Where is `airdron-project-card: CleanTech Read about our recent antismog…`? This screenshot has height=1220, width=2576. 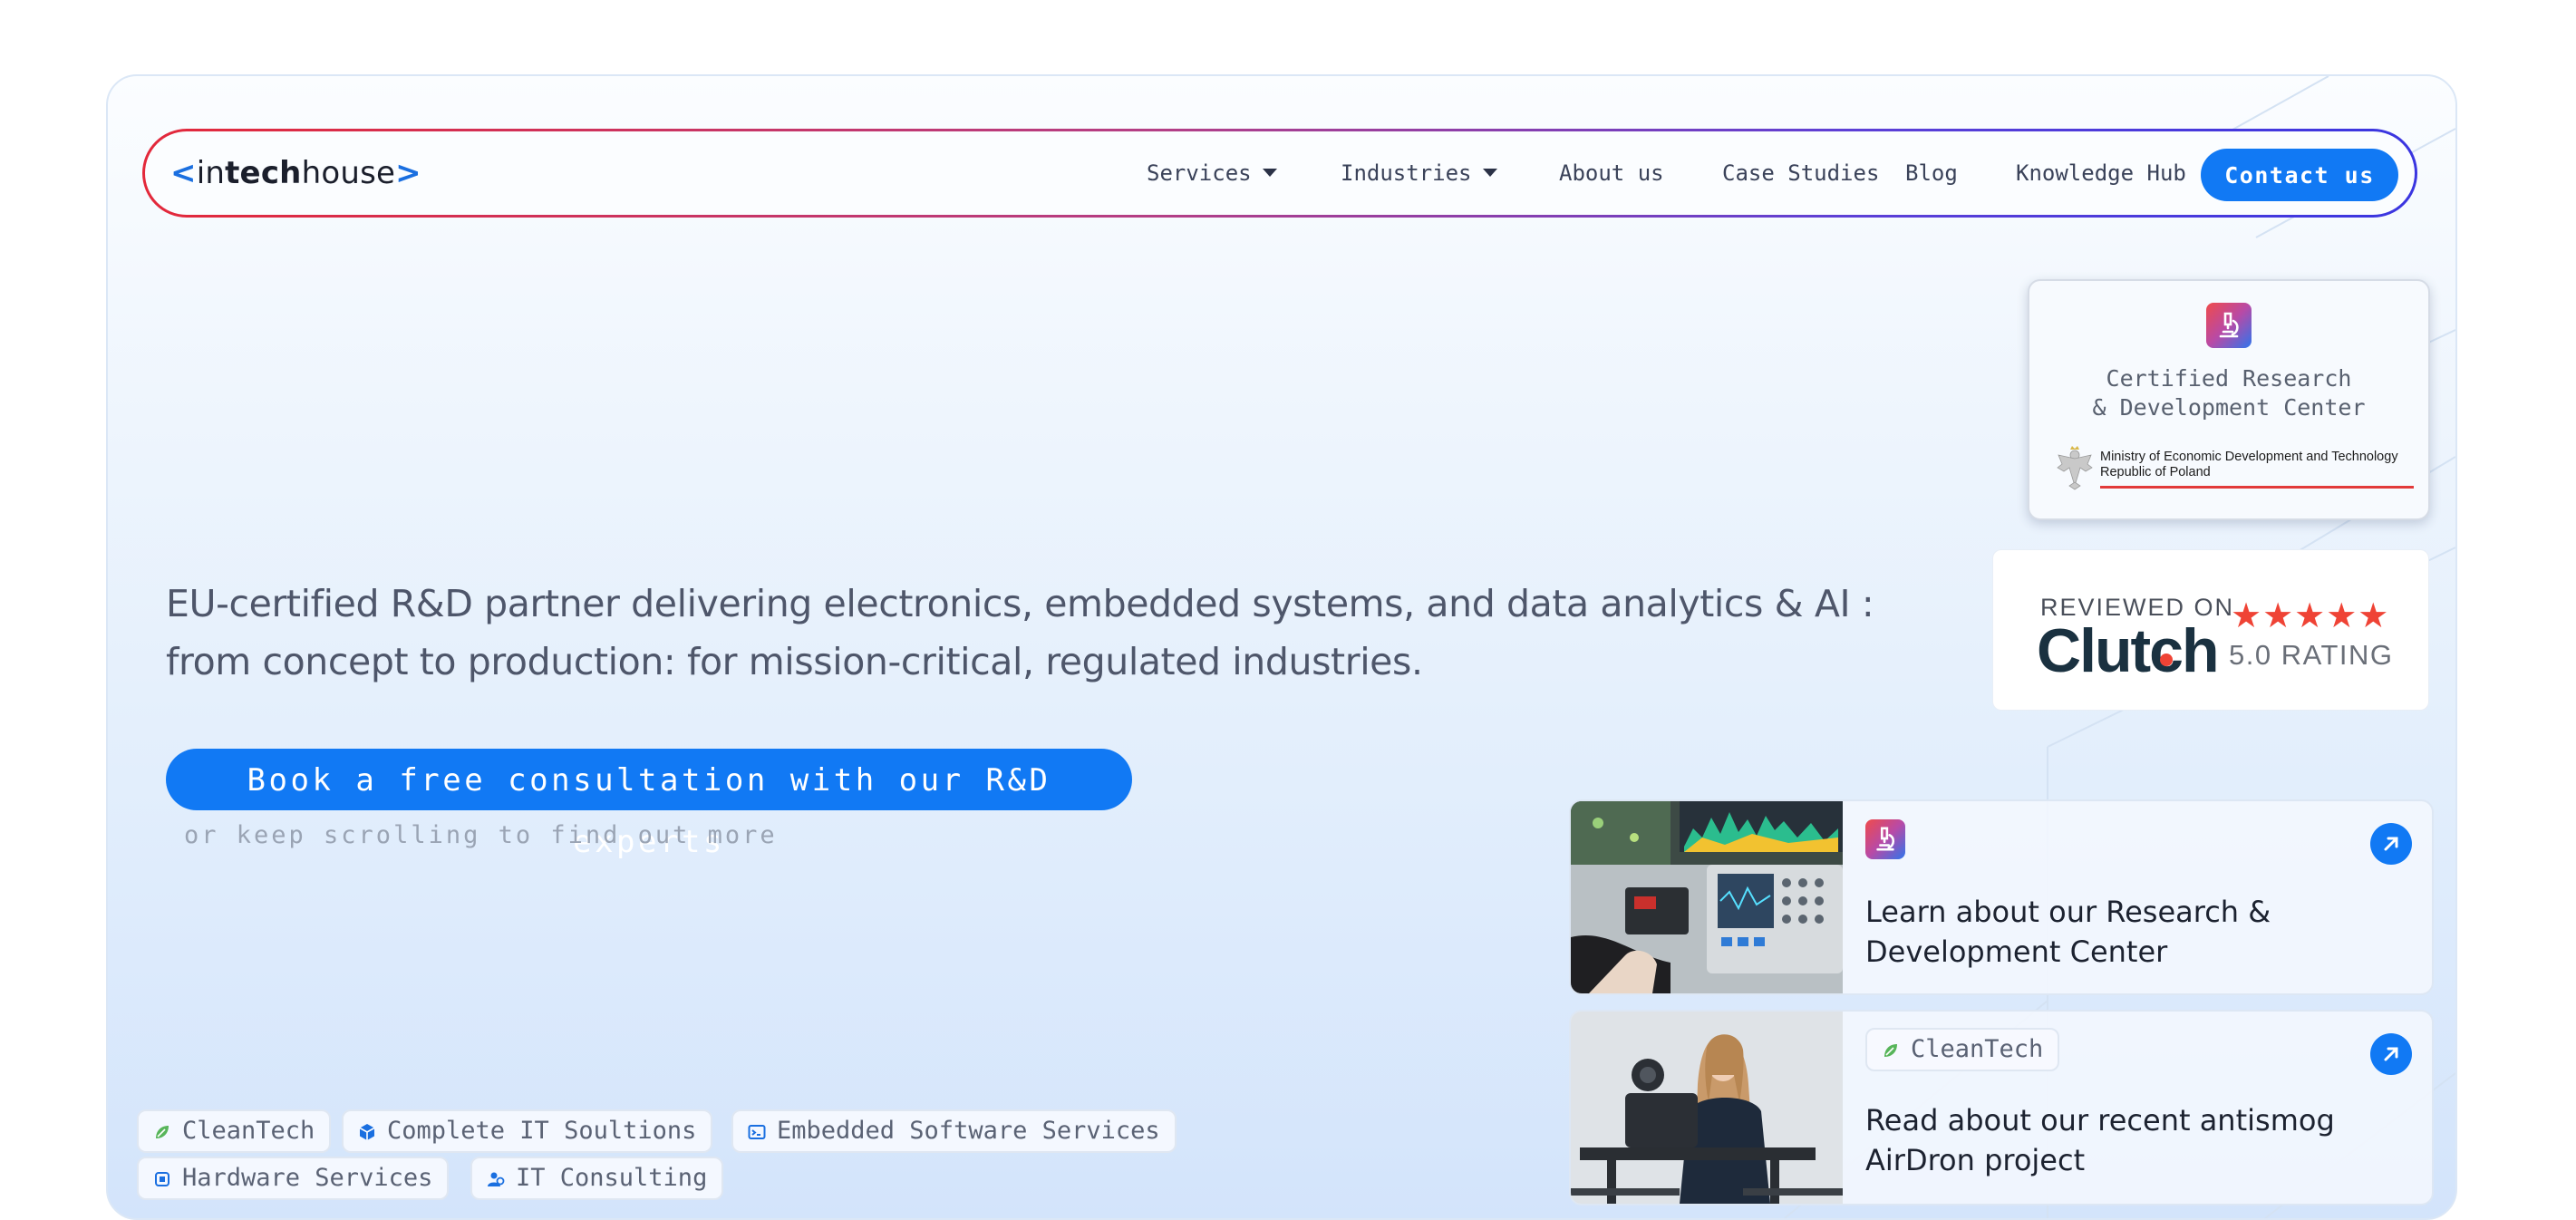 airdron-project-card: CleanTech Read about our recent antismog… is located at coordinates (2001, 1107).